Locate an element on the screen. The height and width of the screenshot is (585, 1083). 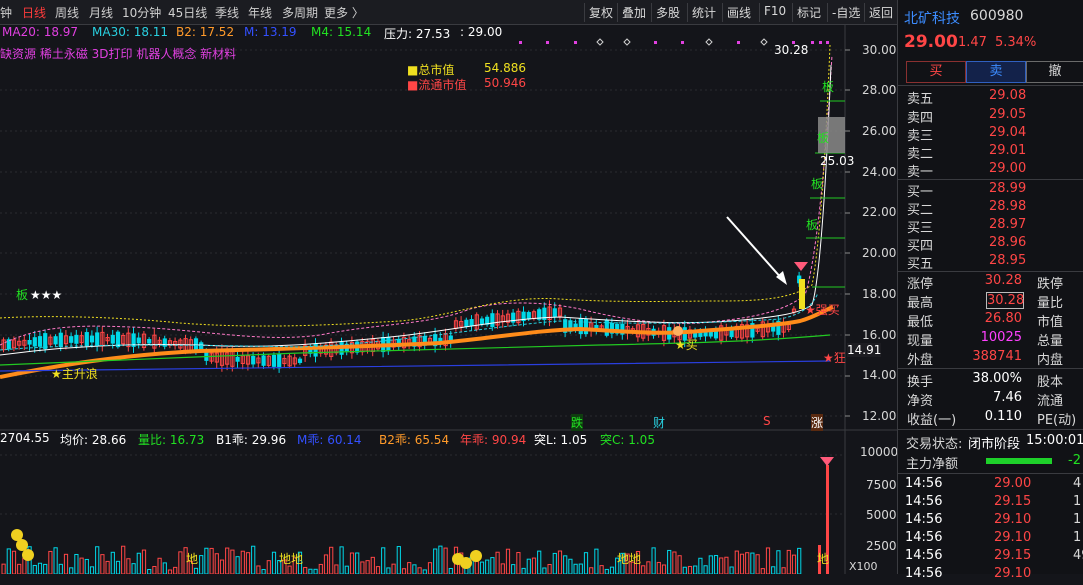
tab-10min: 10分钟 is located at coordinates (141, 12).